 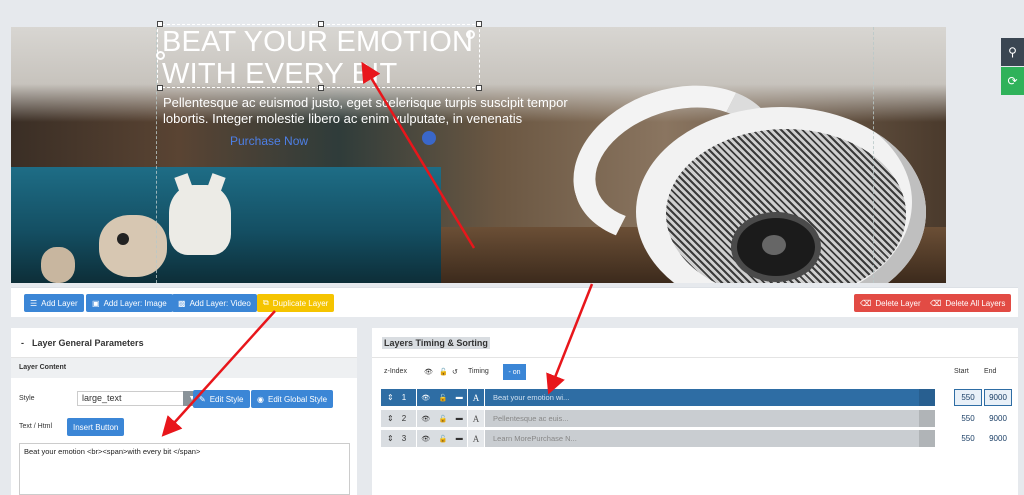 I want to click on slide-marker, so click(x=429, y=138).